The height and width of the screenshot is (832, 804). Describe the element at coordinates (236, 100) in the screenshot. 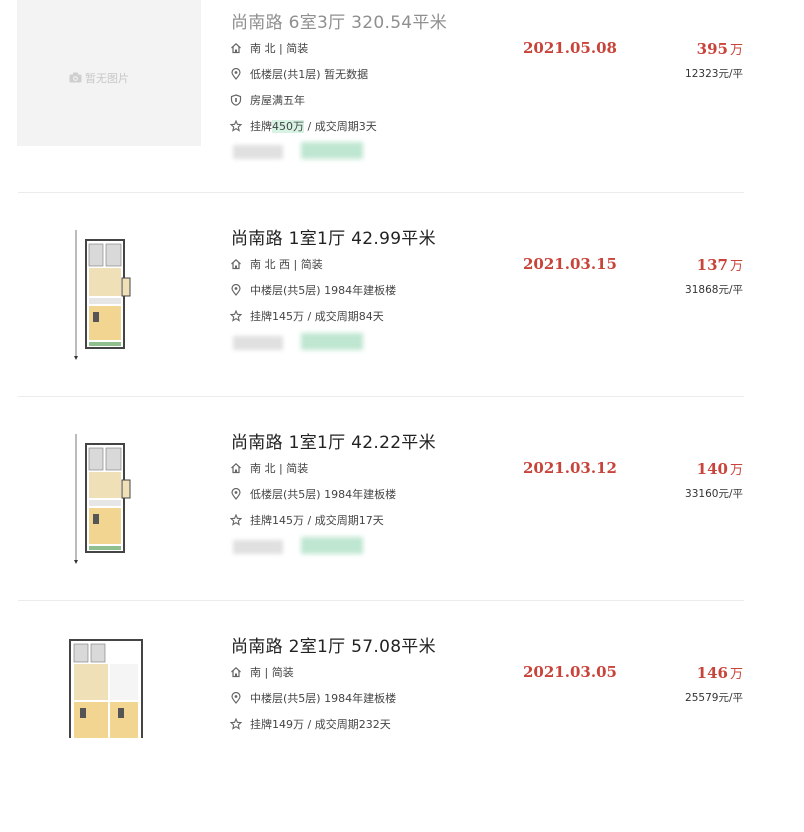

I see `shield-icon` at that location.